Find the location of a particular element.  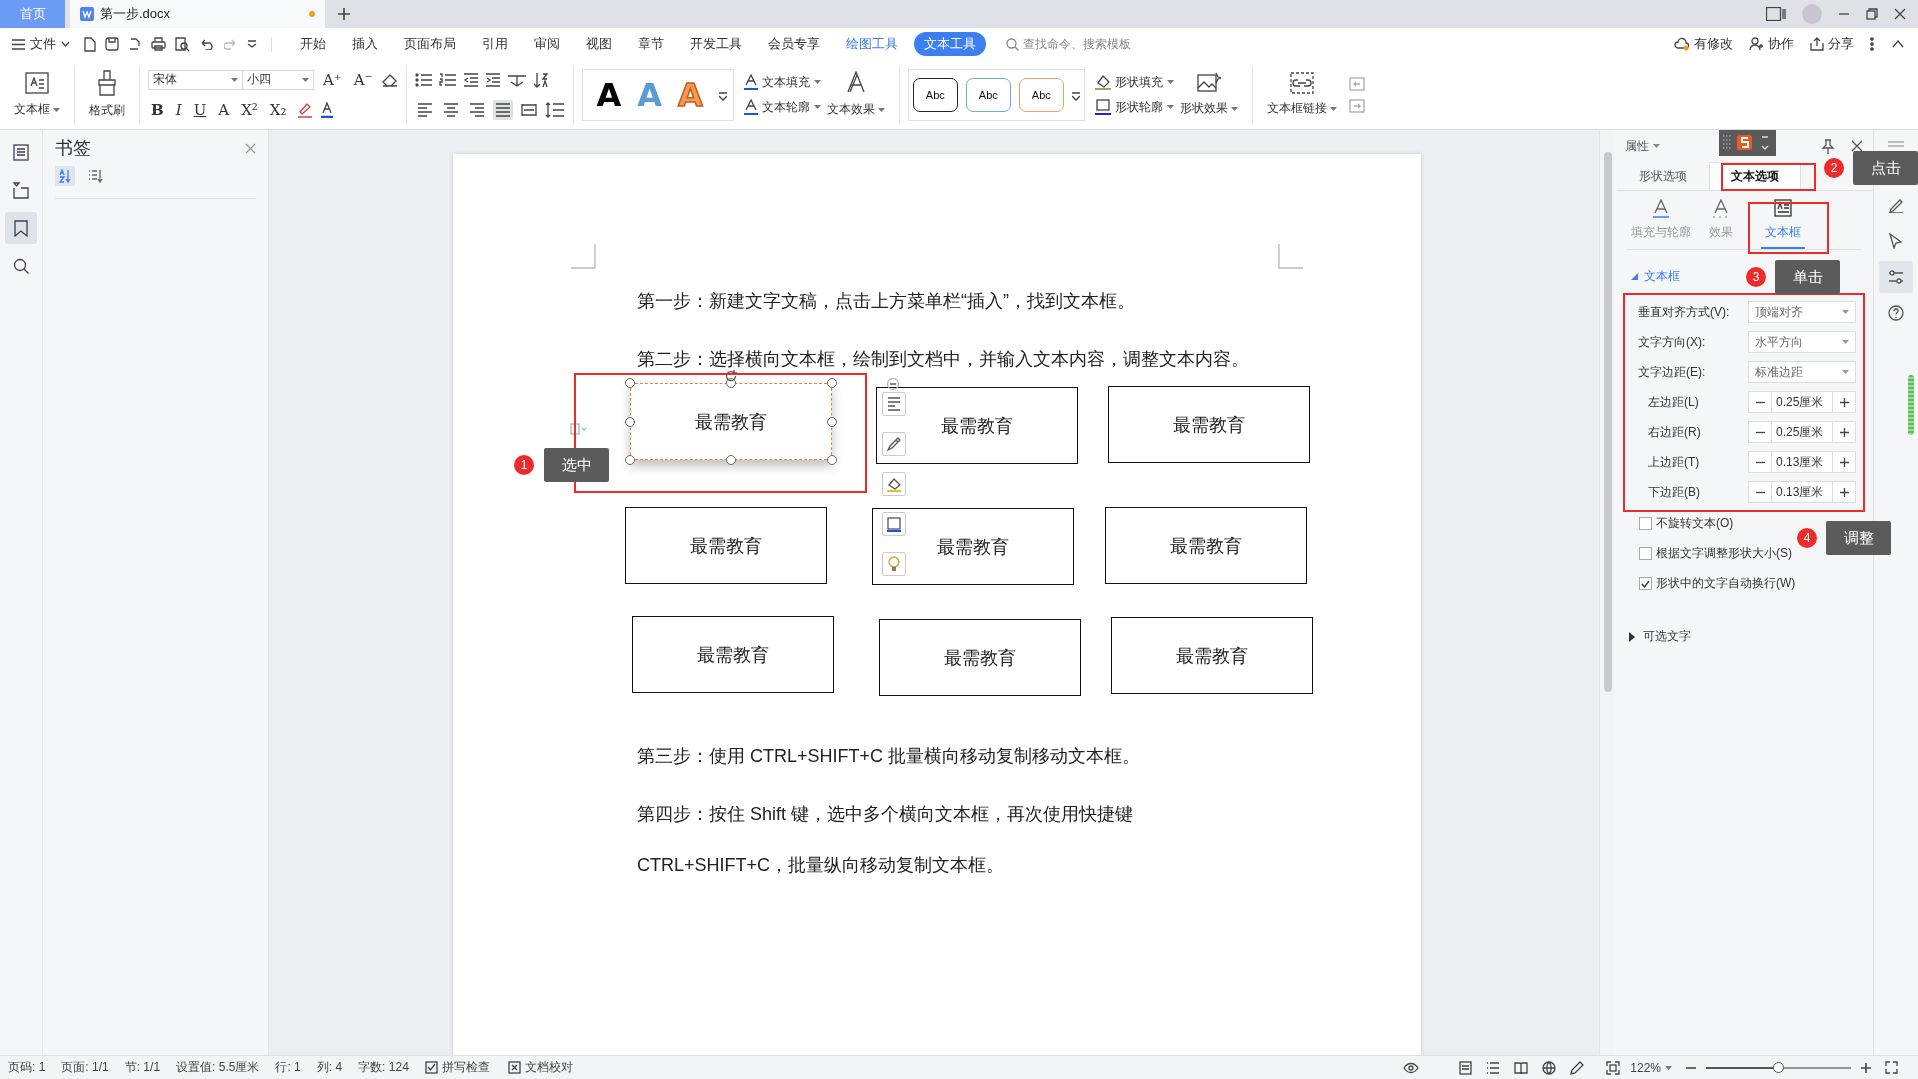

font-size-button: A⁺ is located at coordinates (332, 79).